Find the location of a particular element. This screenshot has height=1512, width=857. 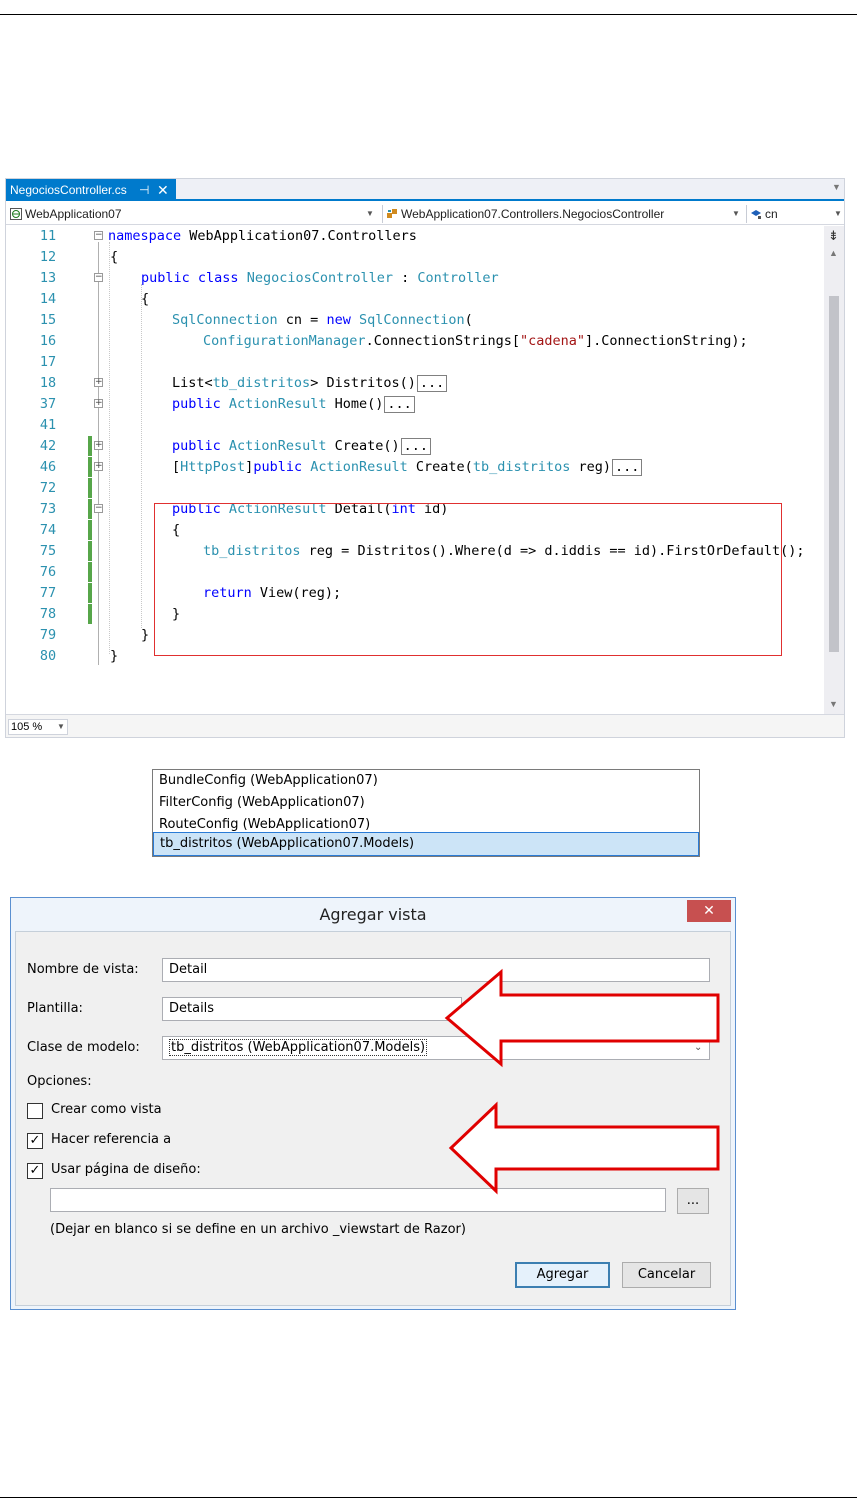

tab-list-dropdown-icon: ▼ is located at coordinates (836, 187).